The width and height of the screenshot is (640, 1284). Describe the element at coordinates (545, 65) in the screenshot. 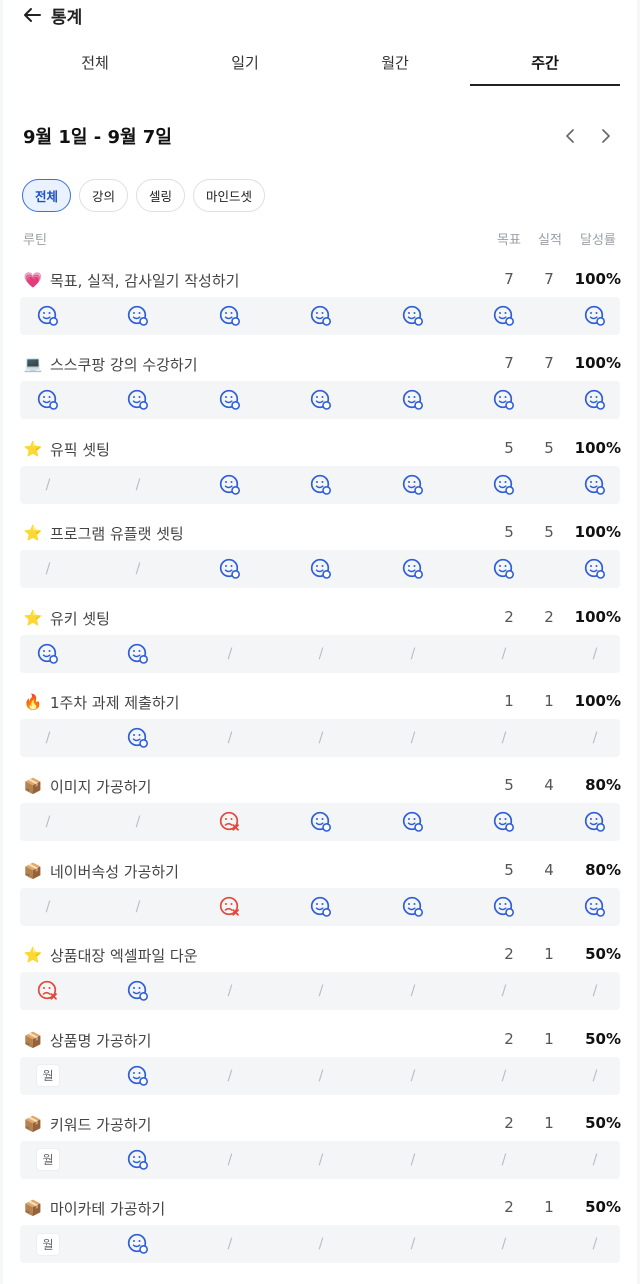

I see `tab-weekly: 주간` at that location.